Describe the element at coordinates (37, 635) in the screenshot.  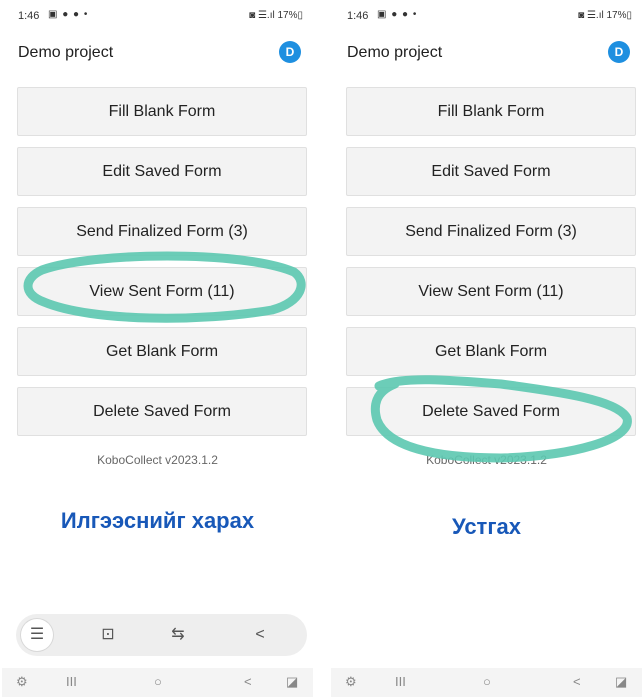
I see `menu-icon: ☰` at that location.